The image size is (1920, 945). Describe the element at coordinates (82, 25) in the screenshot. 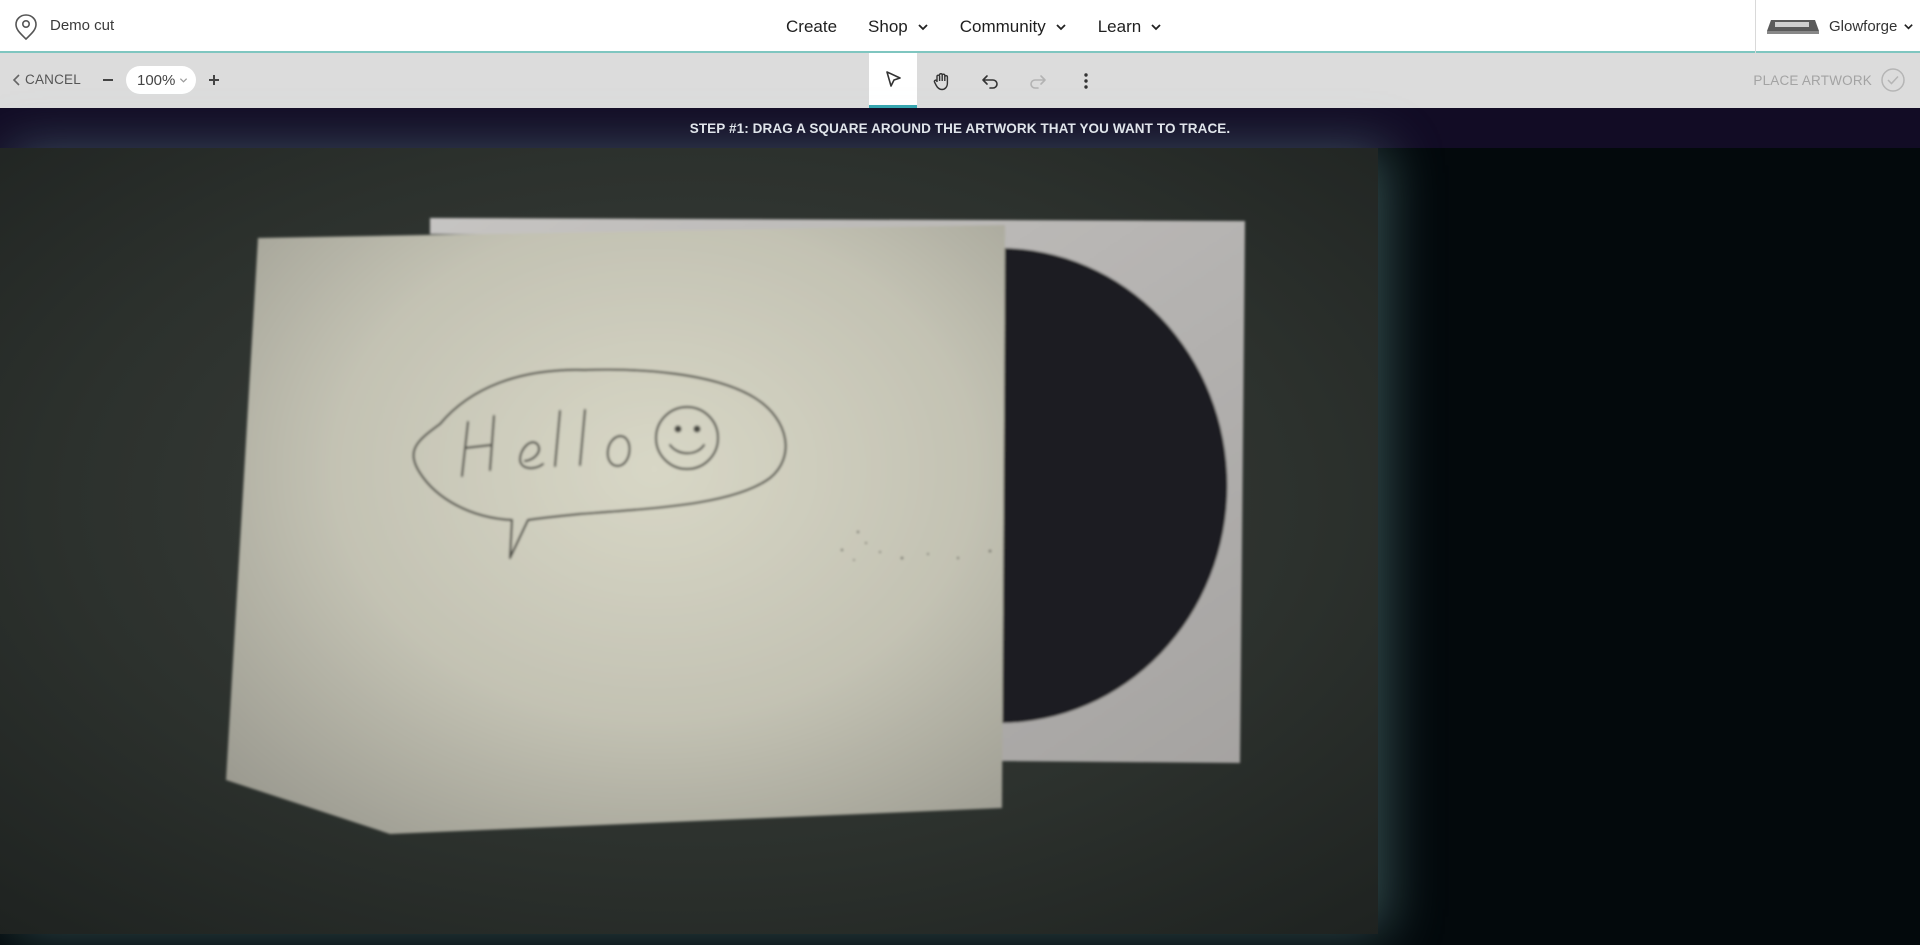

I see `project-title: Demo cut` at that location.